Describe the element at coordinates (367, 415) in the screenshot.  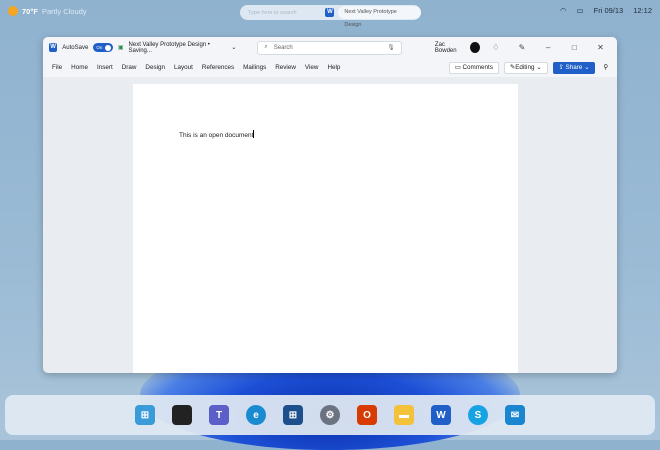
I see `office-icon: O` at that location.